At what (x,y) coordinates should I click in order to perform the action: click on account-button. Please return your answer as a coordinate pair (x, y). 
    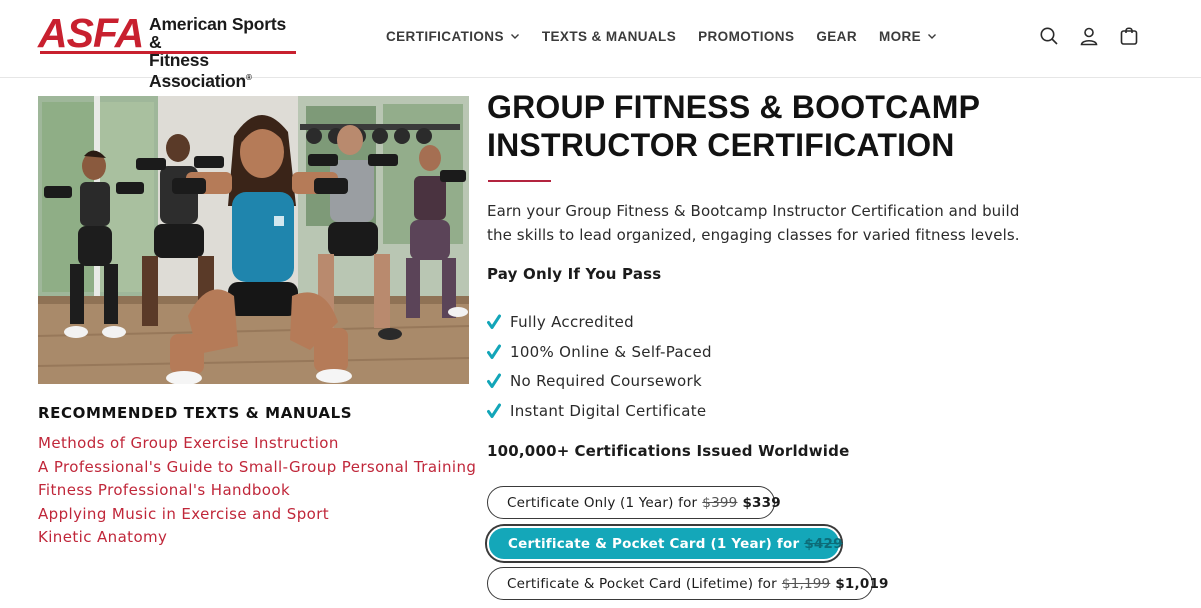
    Looking at the image, I should click on (1089, 36).